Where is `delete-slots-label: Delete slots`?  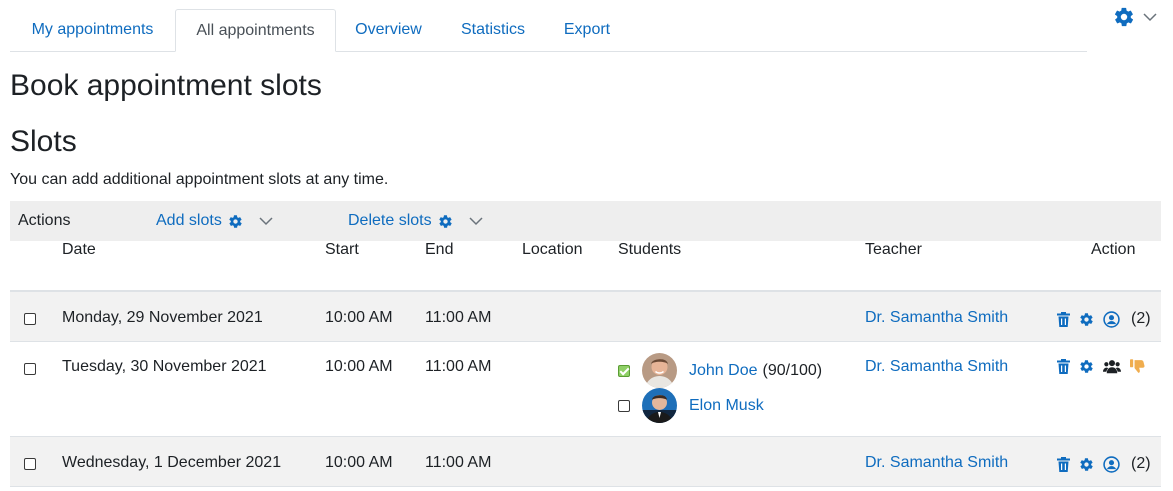
delete-slots-label: Delete slots is located at coordinates (390, 220).